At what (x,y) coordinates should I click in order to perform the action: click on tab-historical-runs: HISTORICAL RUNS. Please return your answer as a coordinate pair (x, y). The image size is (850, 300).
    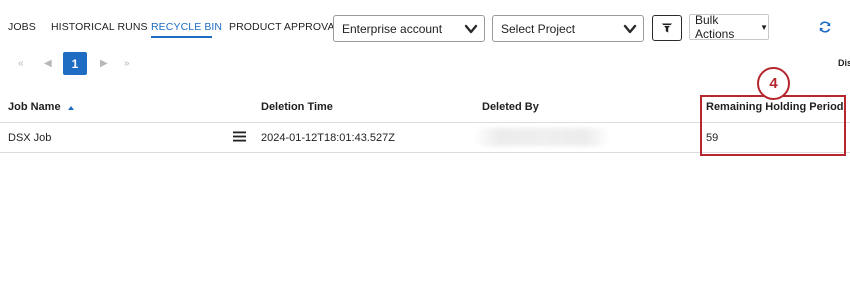
    Looking at the image, I should click on (99, 27).